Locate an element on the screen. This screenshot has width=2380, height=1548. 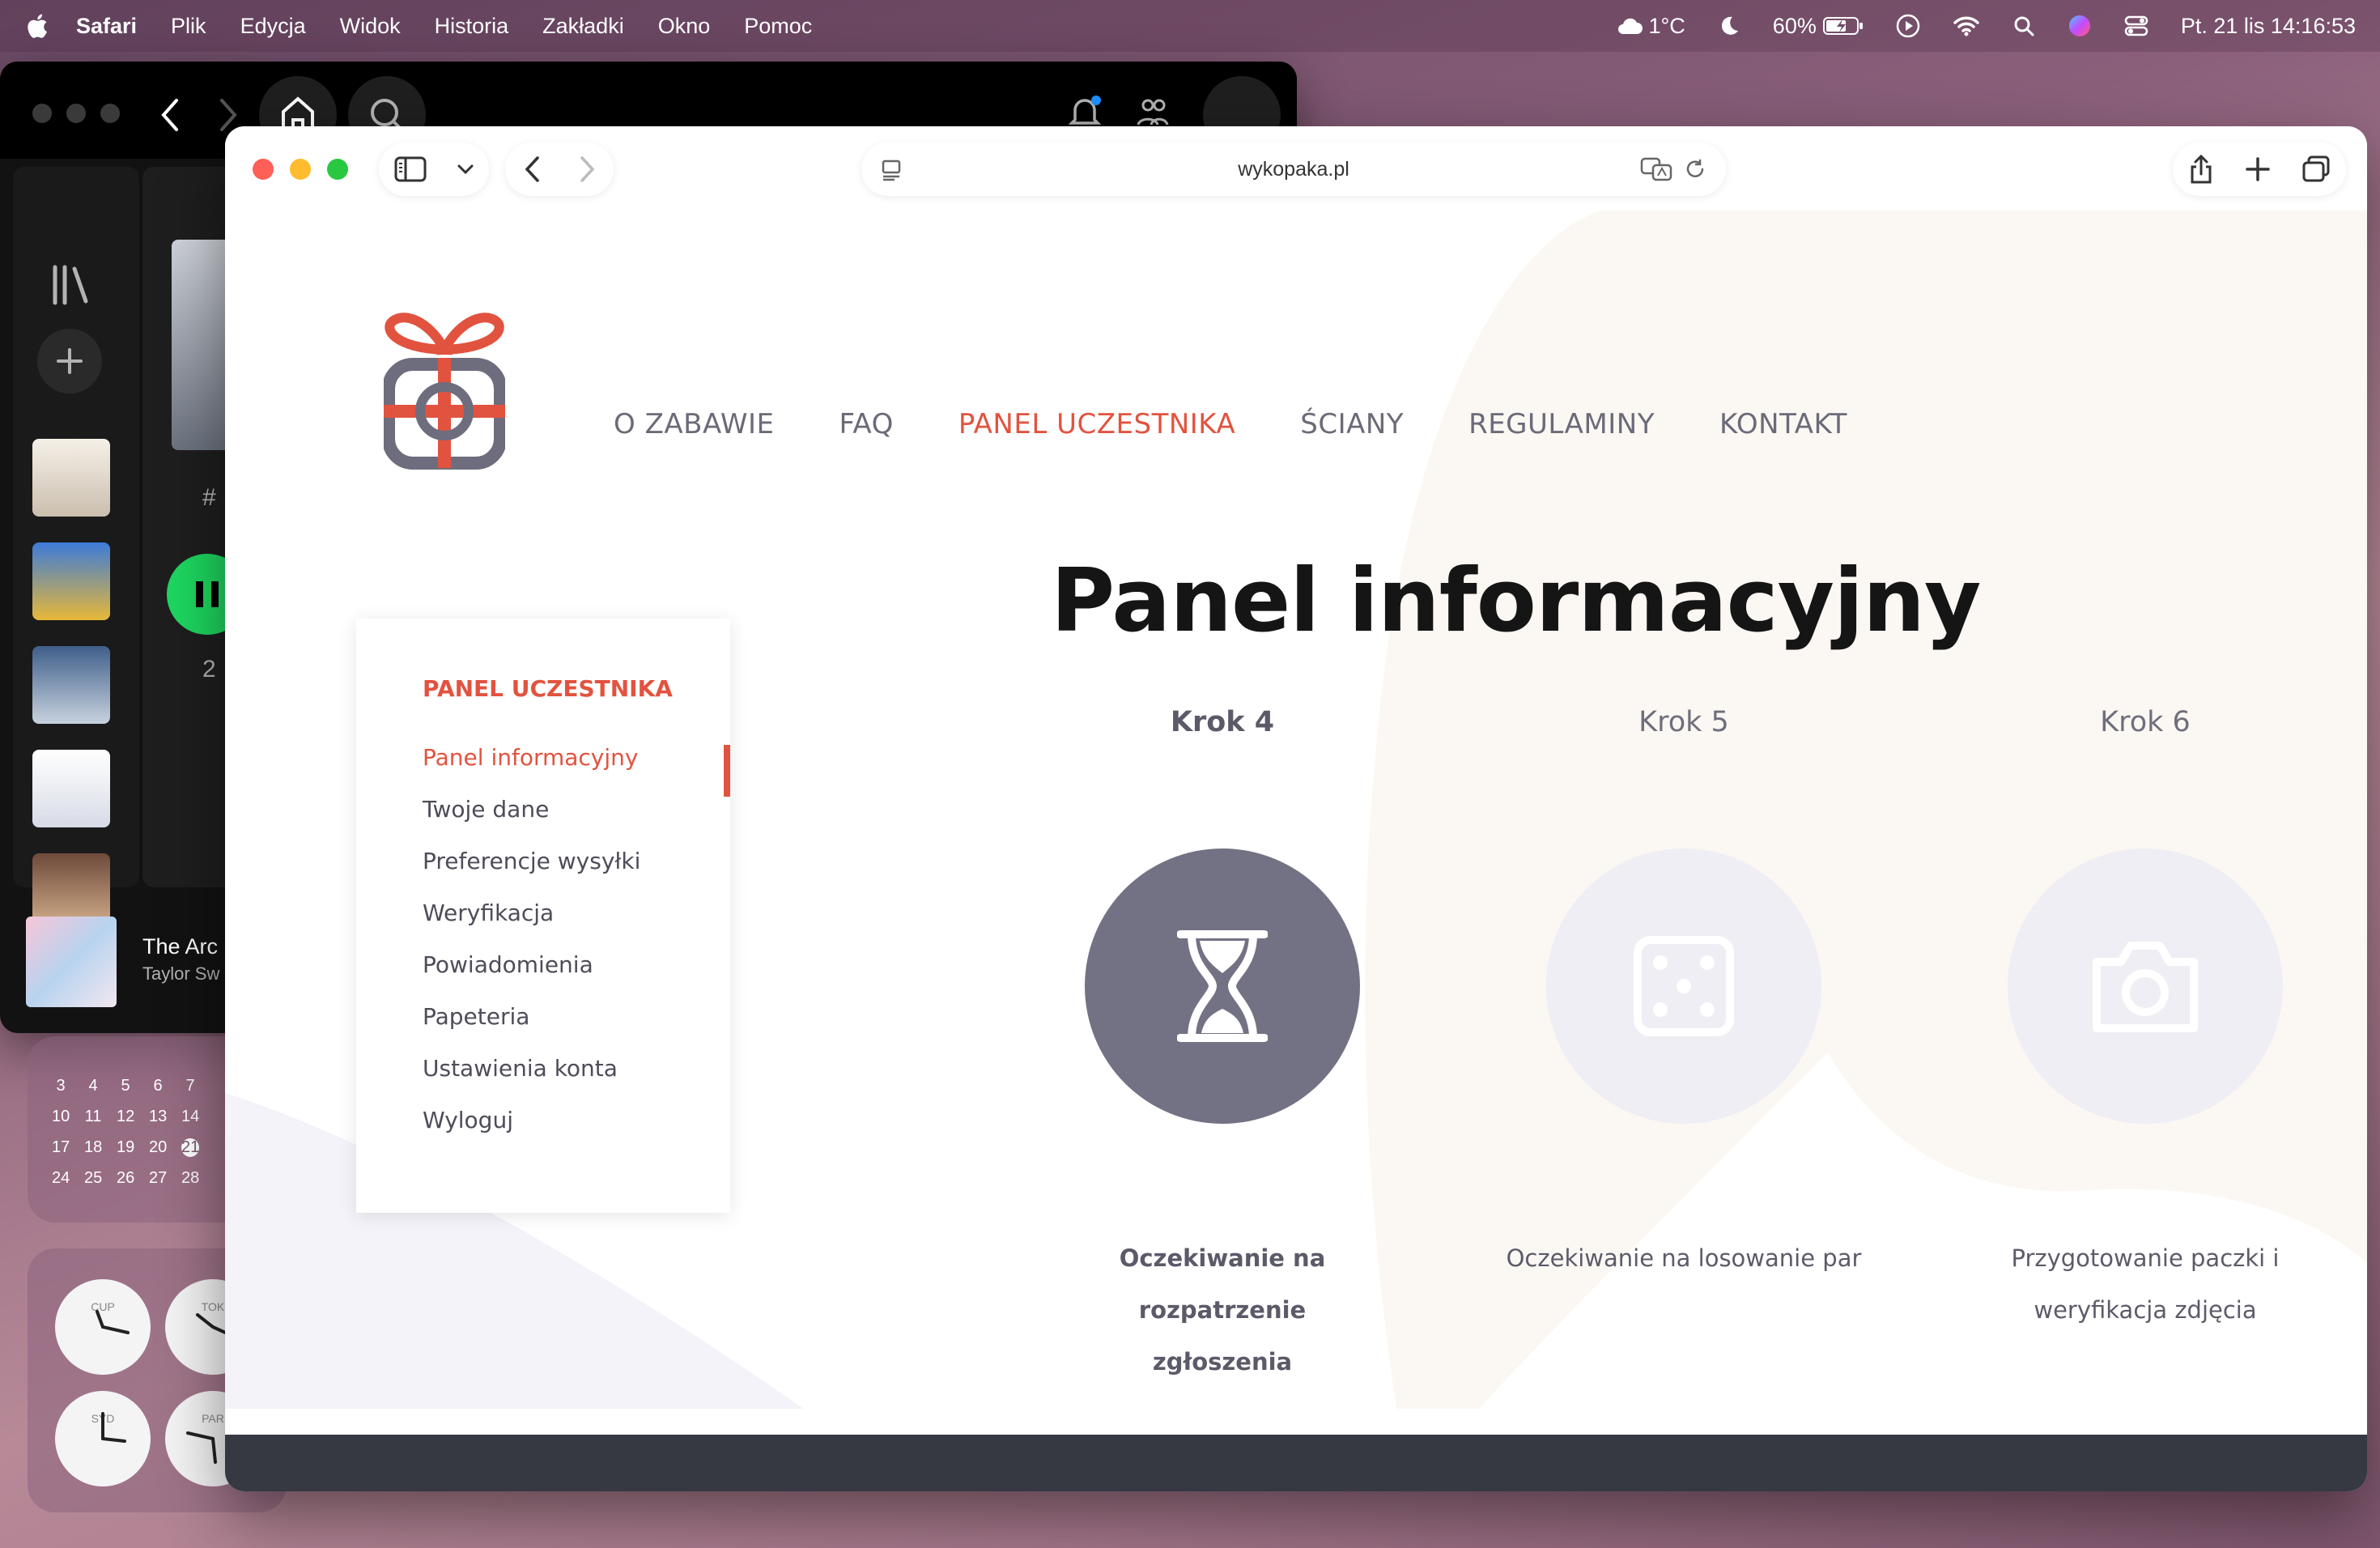
menu-historia: Historia is located at coordinates (472, 27).